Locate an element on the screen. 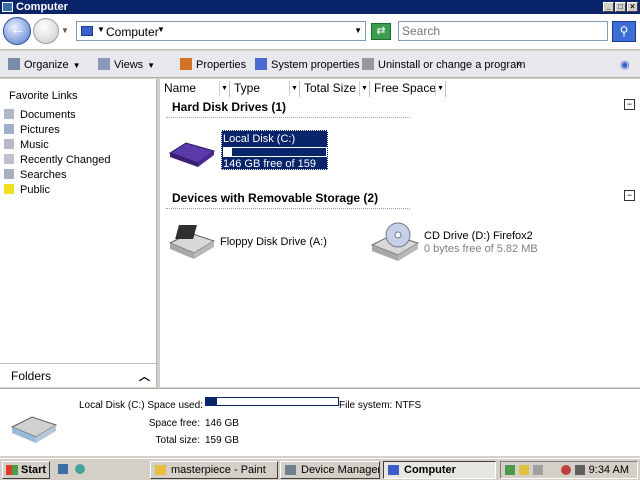  windows-logo-icon is located at coordinates (12, 470).